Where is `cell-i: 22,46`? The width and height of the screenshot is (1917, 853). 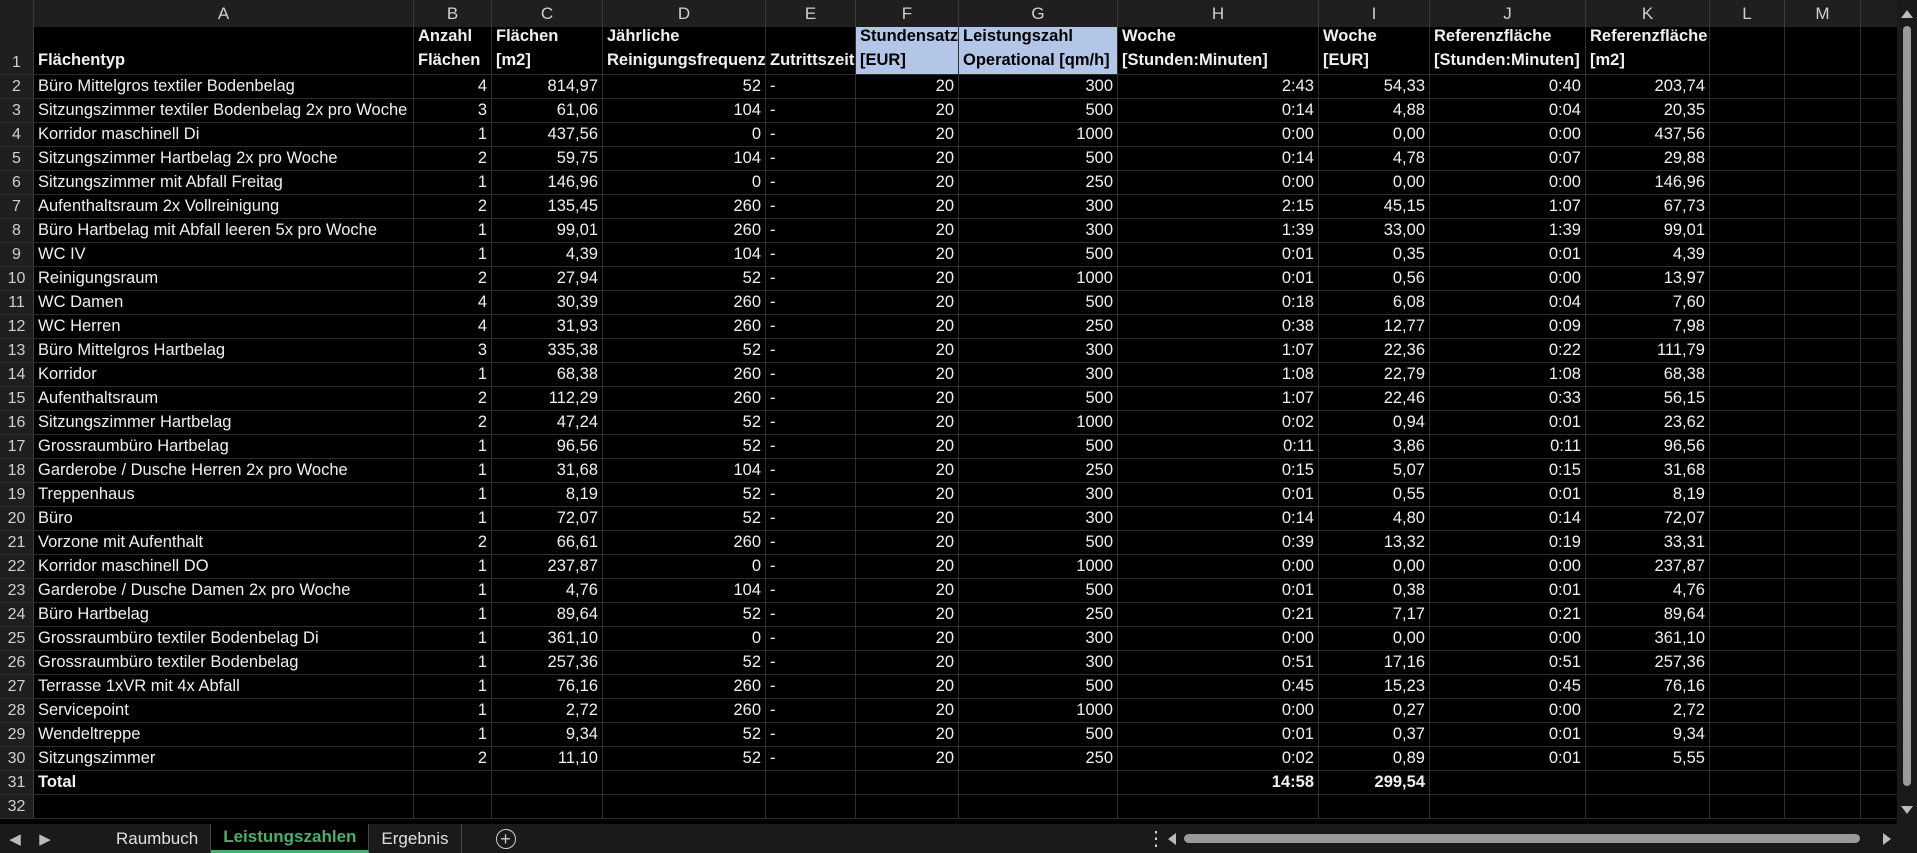
cell-i: 22,46 is located at coordinates (1374, 398).